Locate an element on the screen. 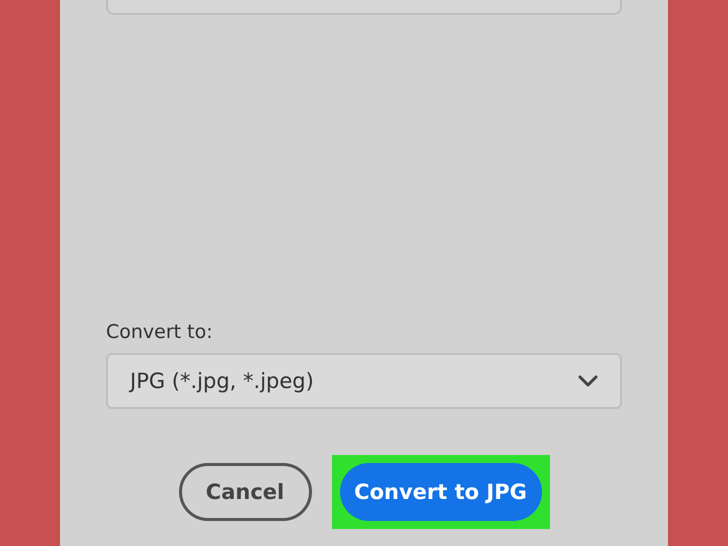 This screenshot has width=728, height=546. convert-button: Convert to JPG is located at coordinates (441, 492).